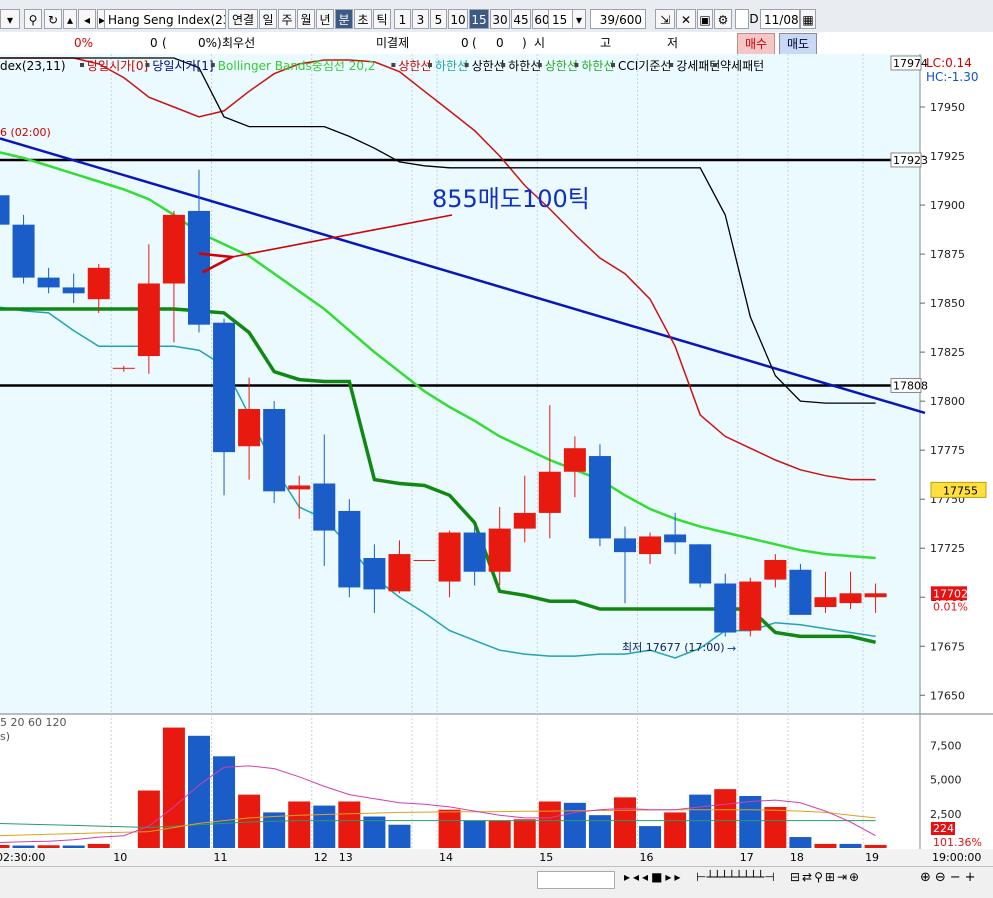  Describe the element at coordinates (798, 44) in the screenshot. I see `sell-button: 매도` at that location.